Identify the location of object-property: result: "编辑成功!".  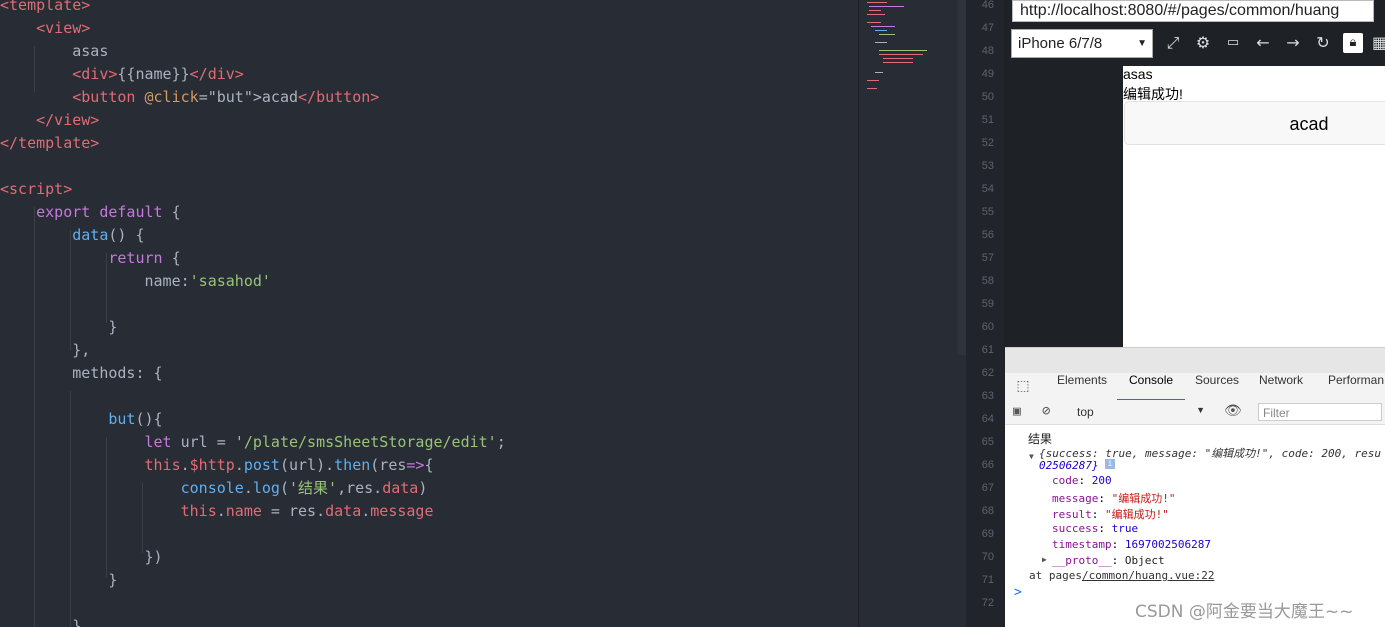
(1110, 514).